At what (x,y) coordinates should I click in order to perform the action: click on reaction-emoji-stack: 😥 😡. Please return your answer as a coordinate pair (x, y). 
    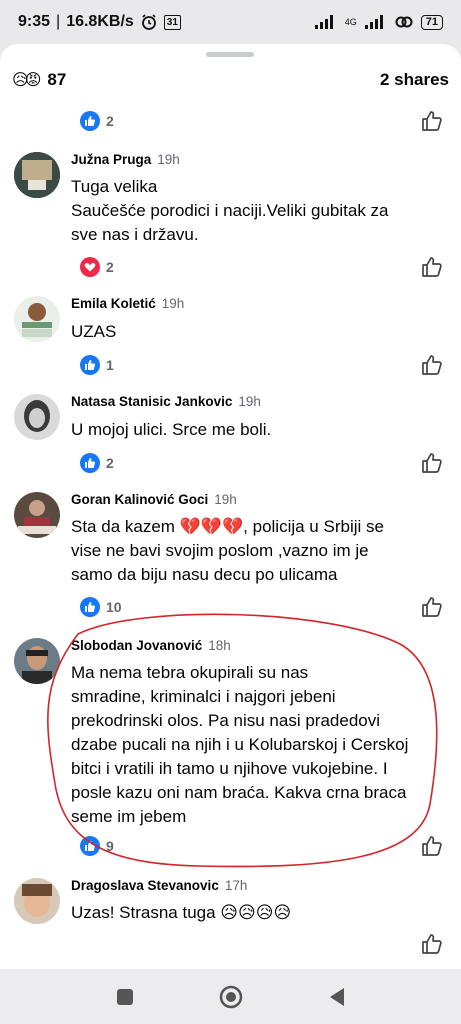
    Looking at the image, I should click on (26, 80).